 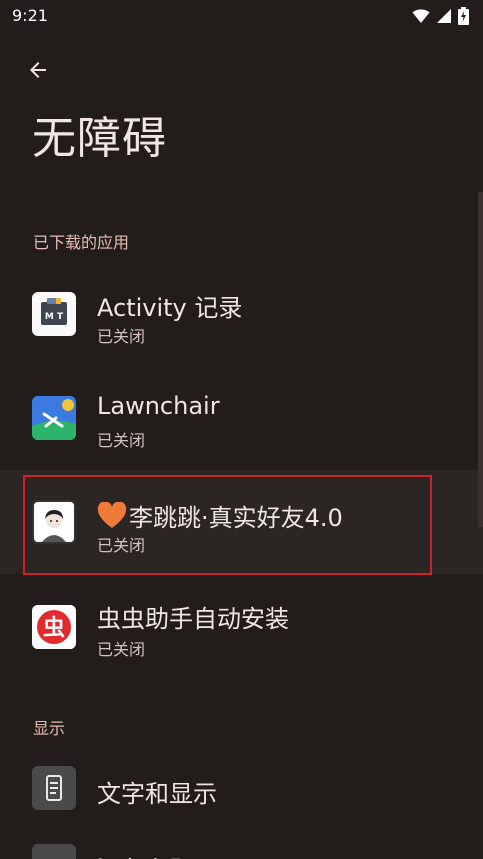 I want to click on arrow-back-icon, so click(x=38, y=70).